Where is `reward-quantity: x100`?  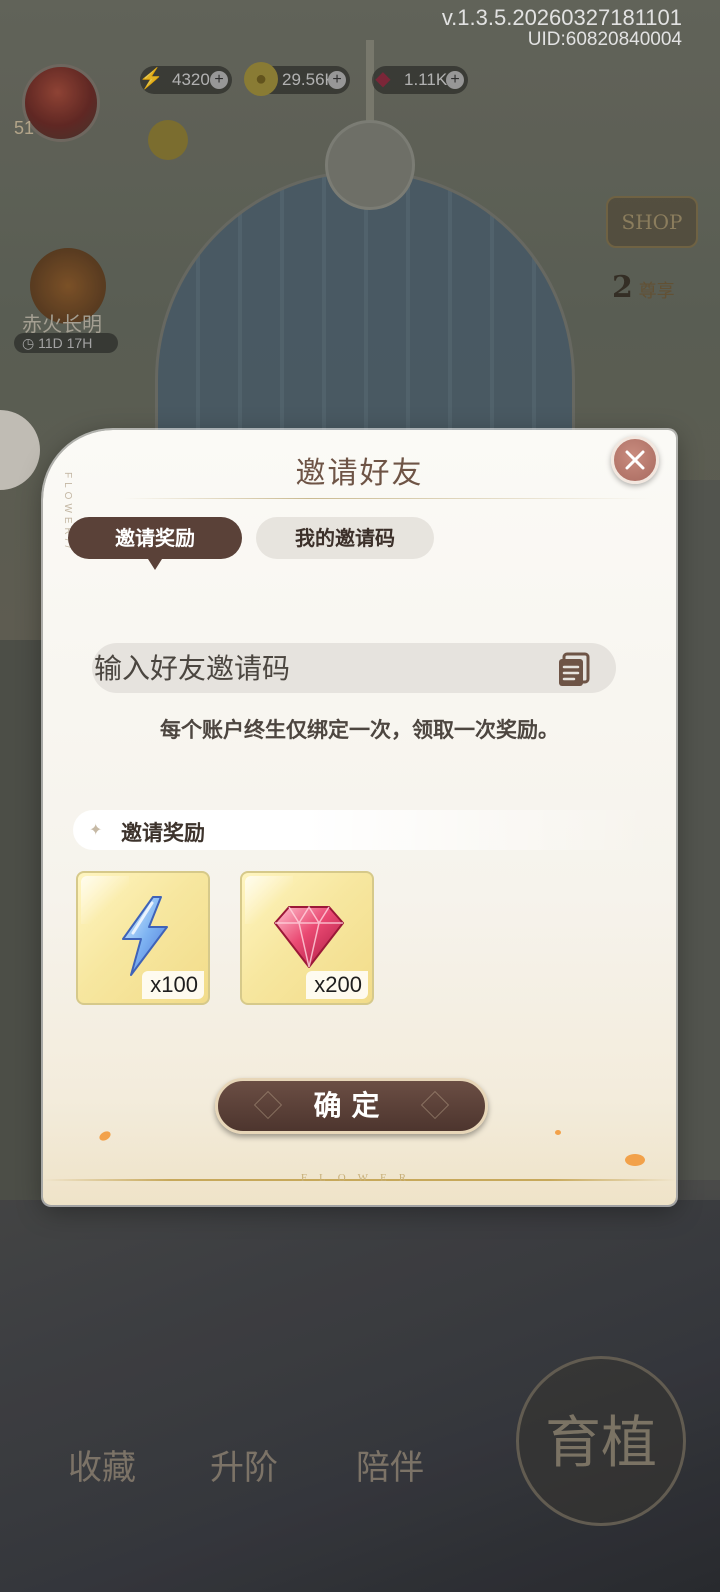
reward-quantity: x100 is located at coordinates (173, 985).